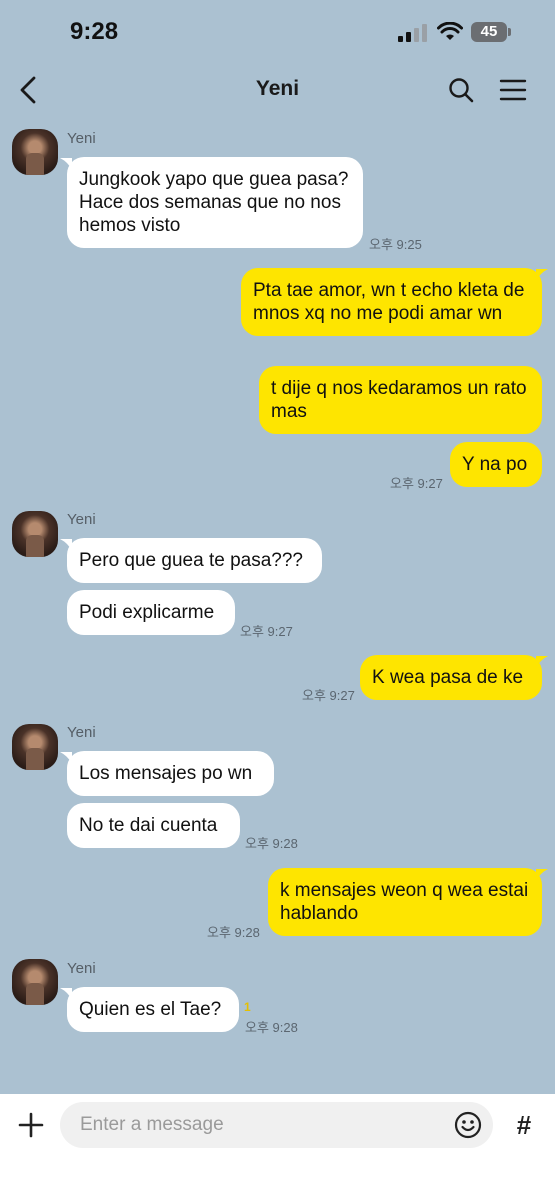  What do you see at coordinates (247, 1007) in the screenshot?
I see `unread-count: 1` at bounding box center [247, 1007].